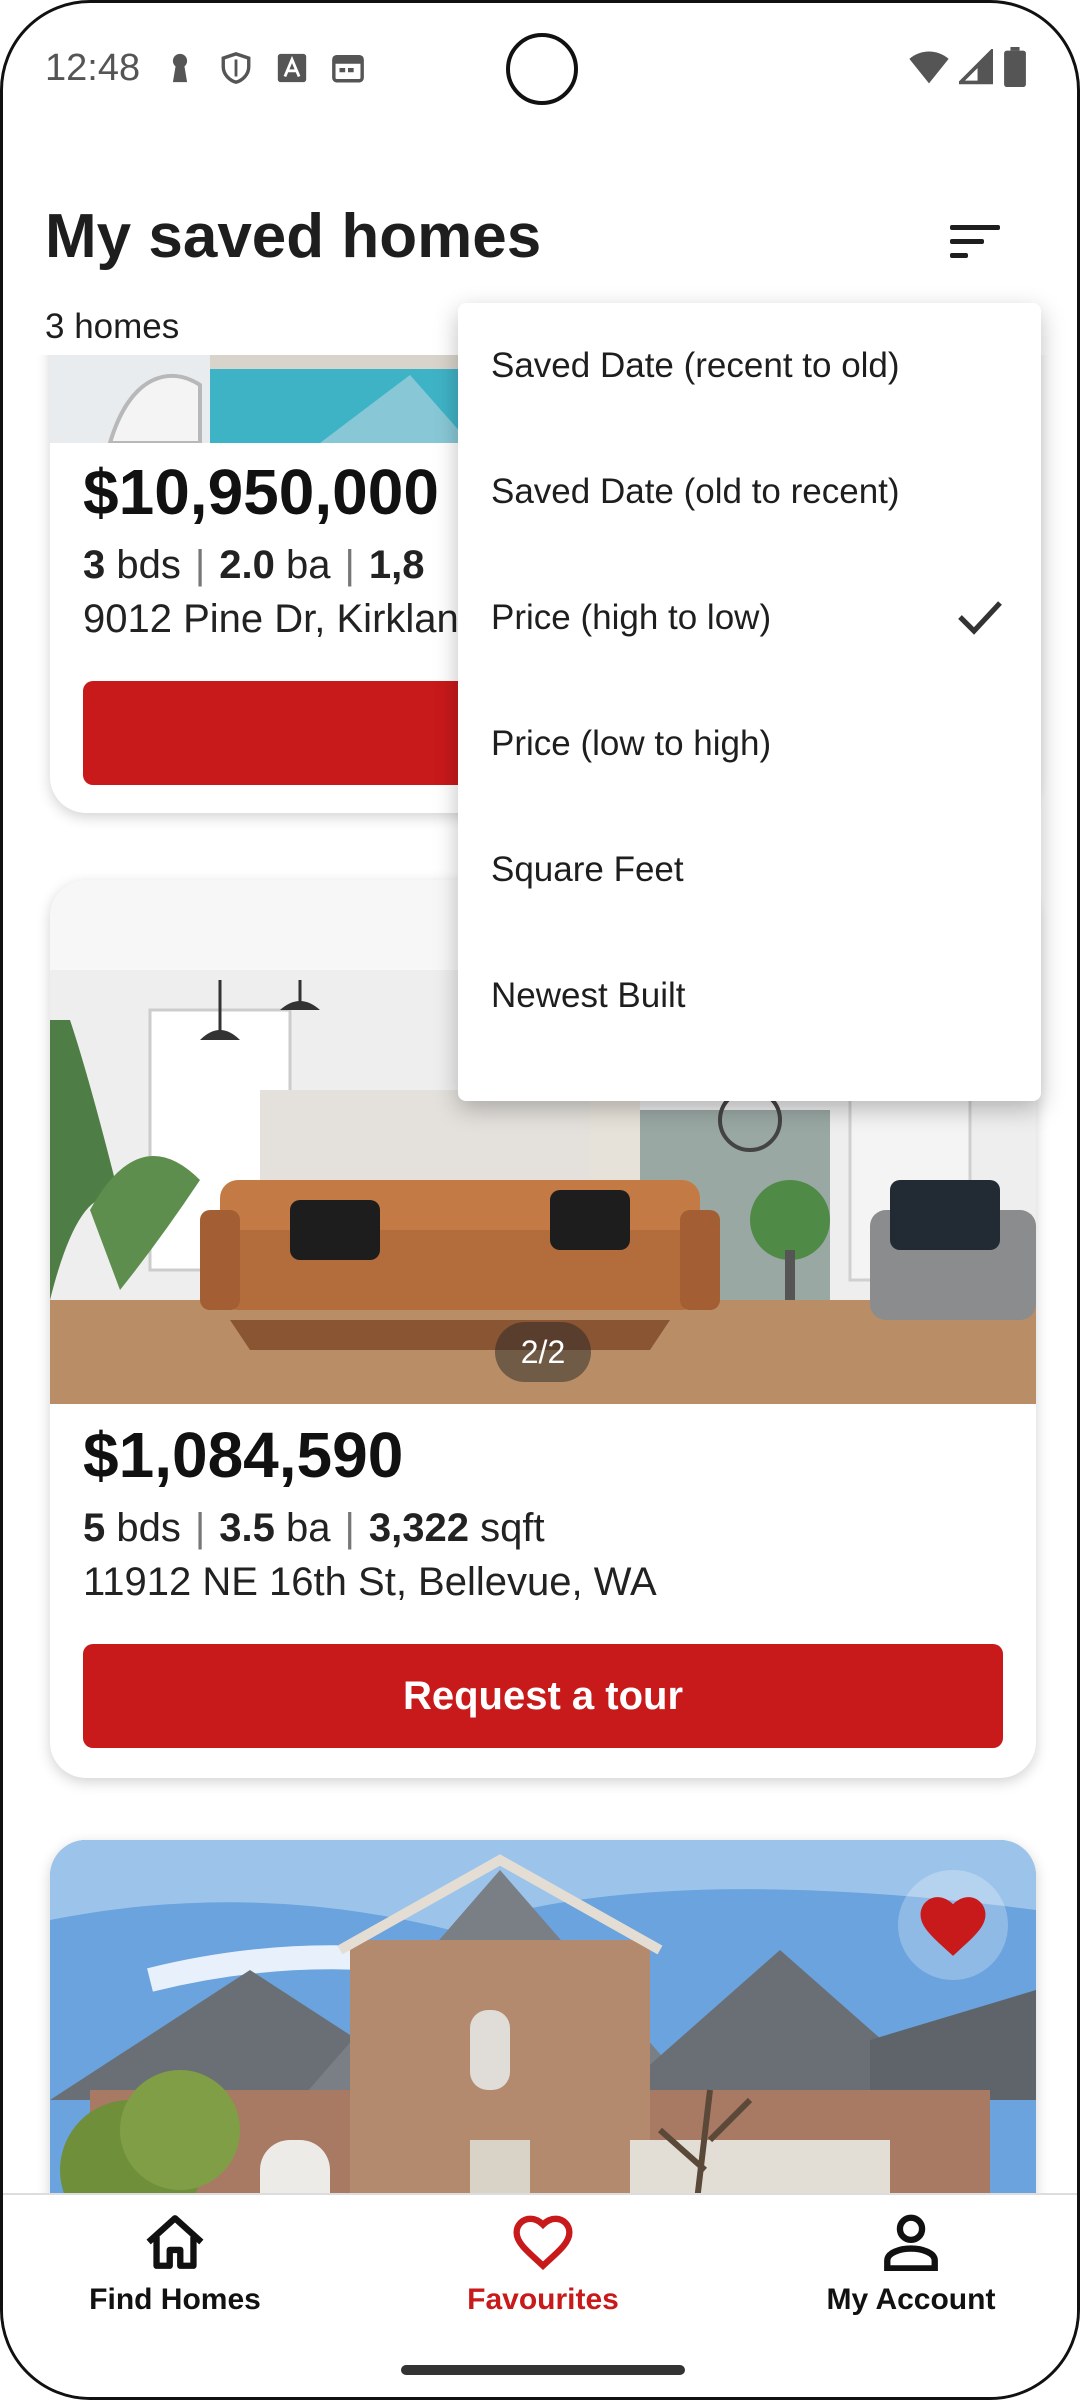  Describe the element at coordinates (261, 492) in the screenshot. I see `listing-price: $10,950,000` at that location.